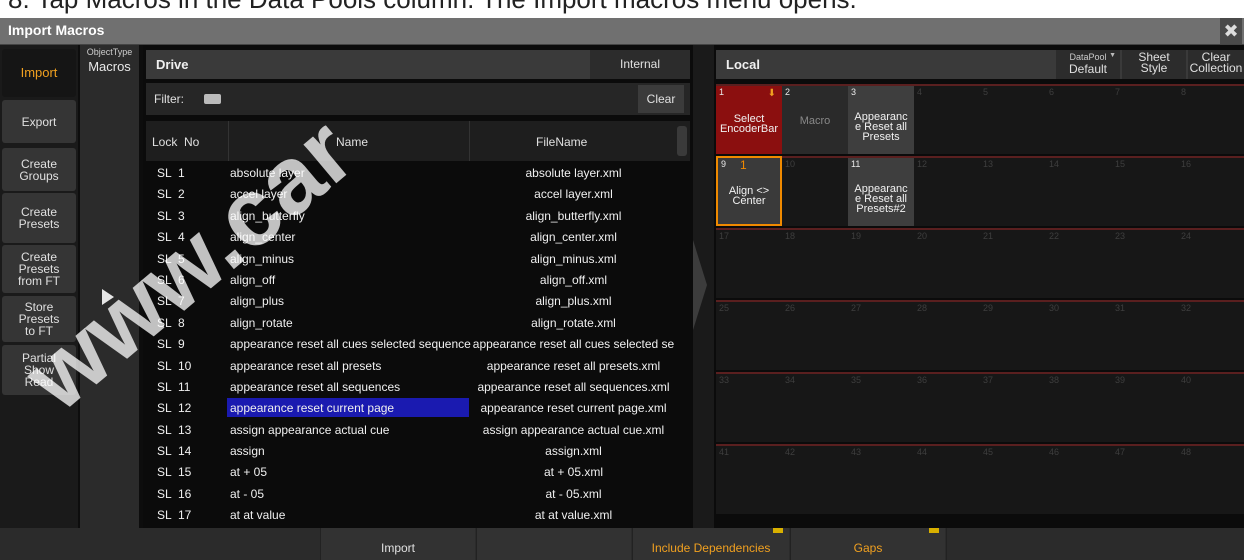 This screenshot has width=1244, height=560. Describe the element at coordinates (1079, 263) in the screenshot. I see `pool-cell: 22` at that location.